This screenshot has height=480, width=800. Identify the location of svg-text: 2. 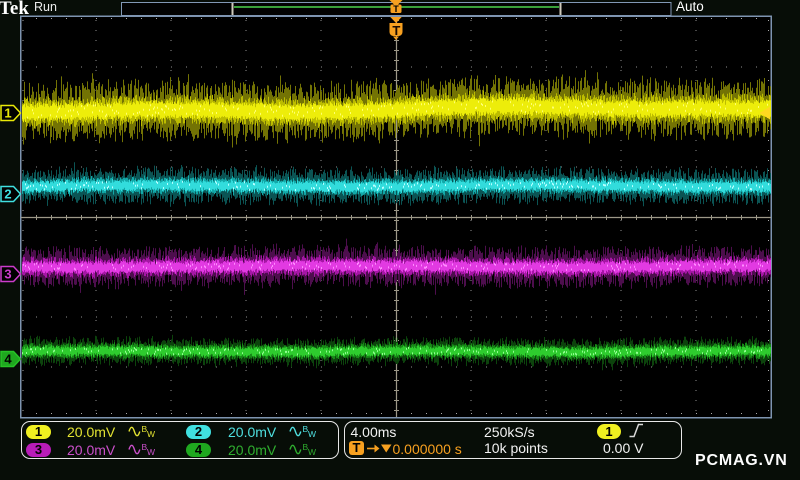
(7, 194).